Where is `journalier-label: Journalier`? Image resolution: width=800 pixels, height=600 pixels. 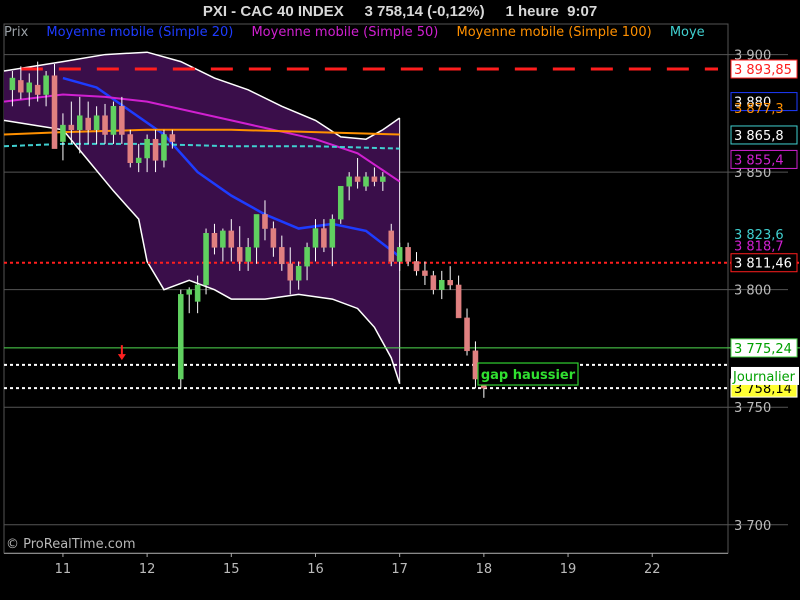 journalier-label: Journalier is located at coordinates (764, 377).